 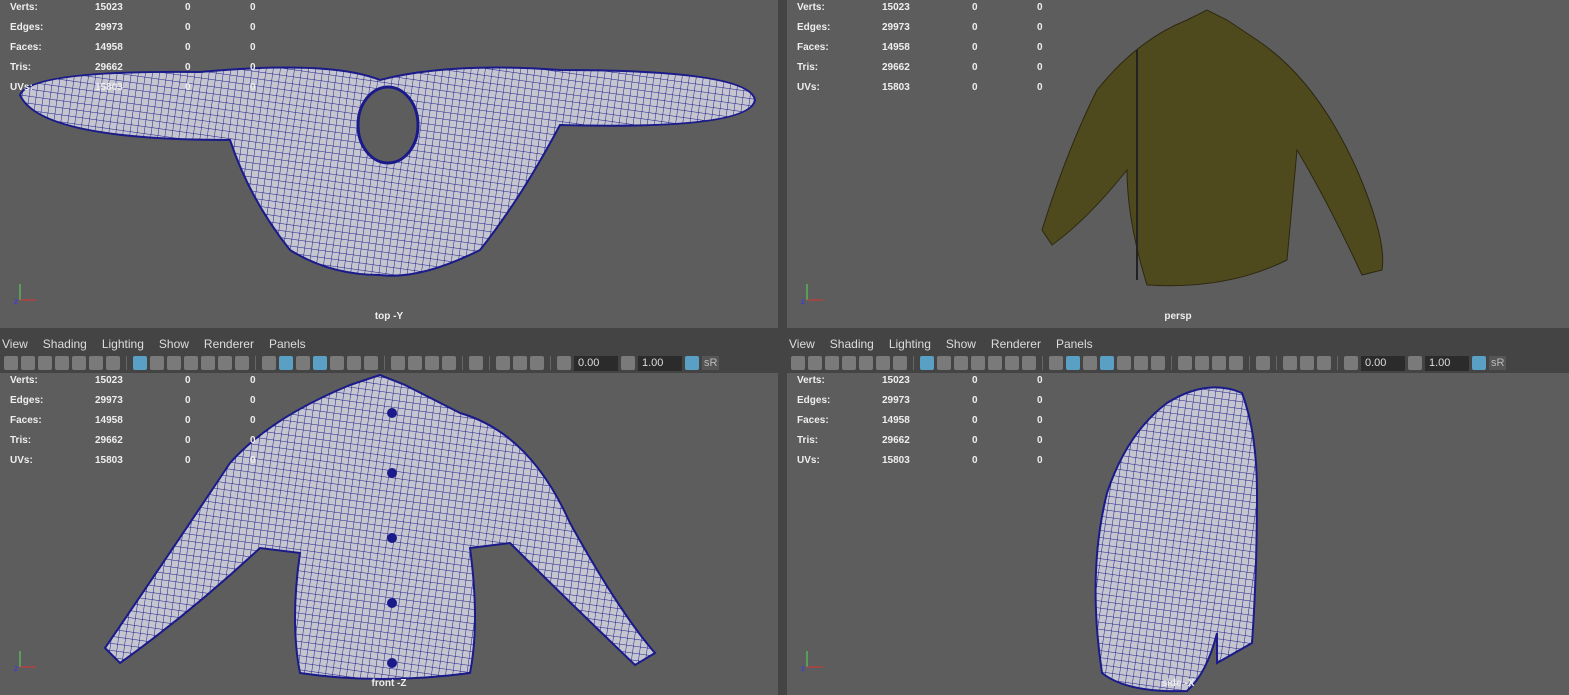 What do you see at coordinates (550, 363) in the screenshot?
I see `toolbar-separator` at bounding box center [550, 363].